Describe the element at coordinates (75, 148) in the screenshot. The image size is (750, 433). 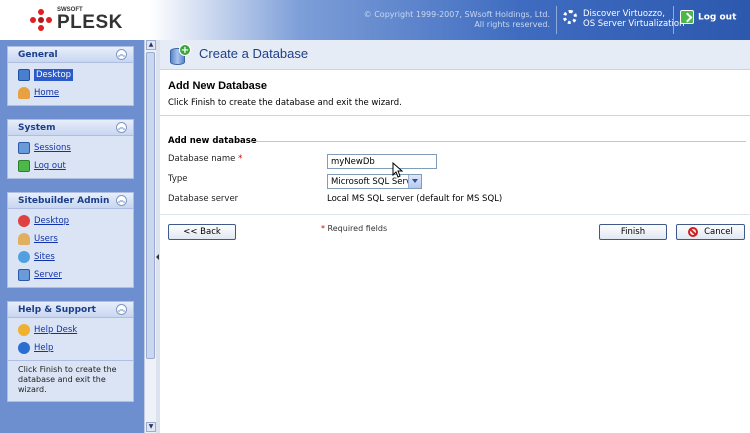
I see `sidebar-item-sessions: Sessions` at that location.